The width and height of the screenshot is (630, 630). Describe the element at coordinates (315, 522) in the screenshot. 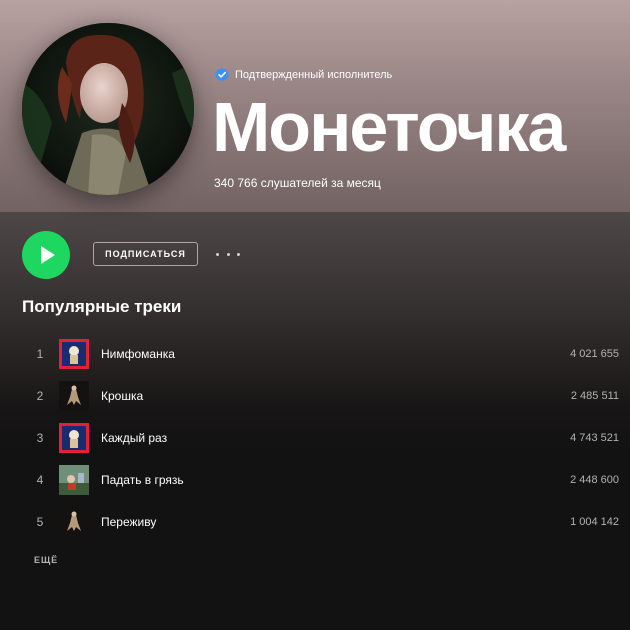

I see `track-row: 5 Переживу 1 004 142` at that location.